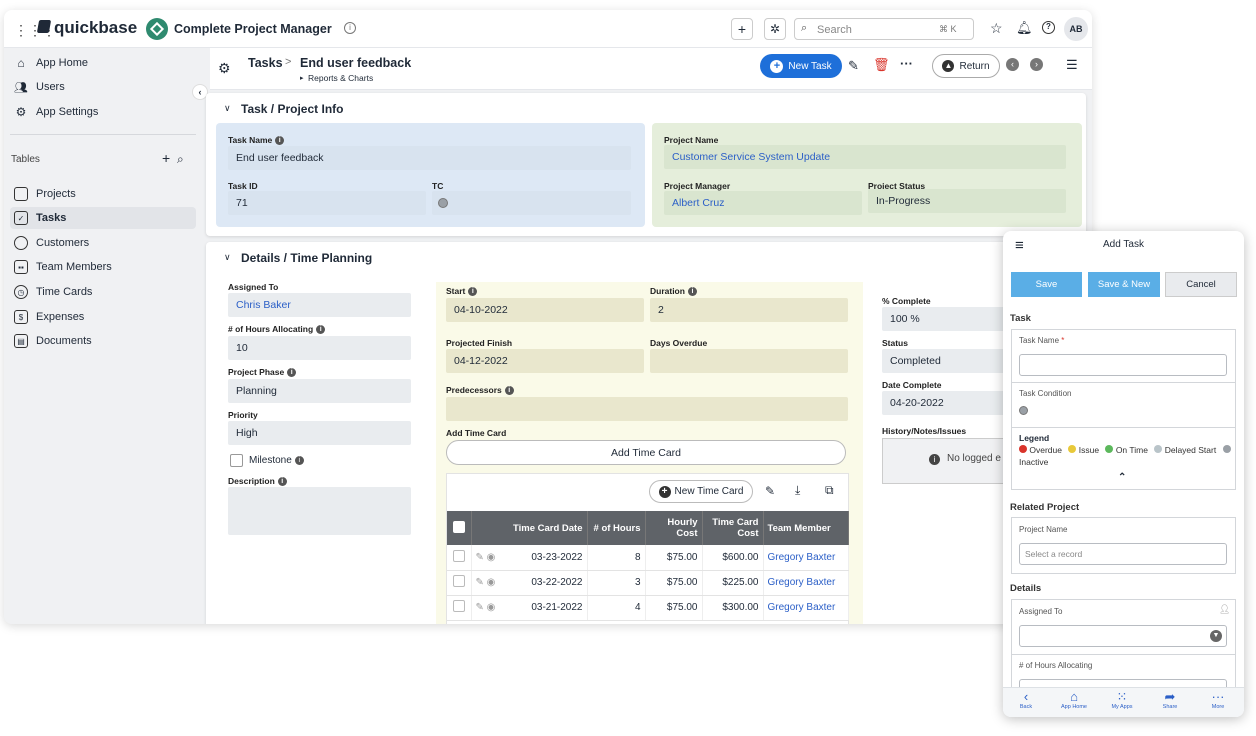  What do you see at coordinates (1024, 28) in the screenshot?
I see `bell-icon: 🔔︎` at bounding box center [1024, 28].